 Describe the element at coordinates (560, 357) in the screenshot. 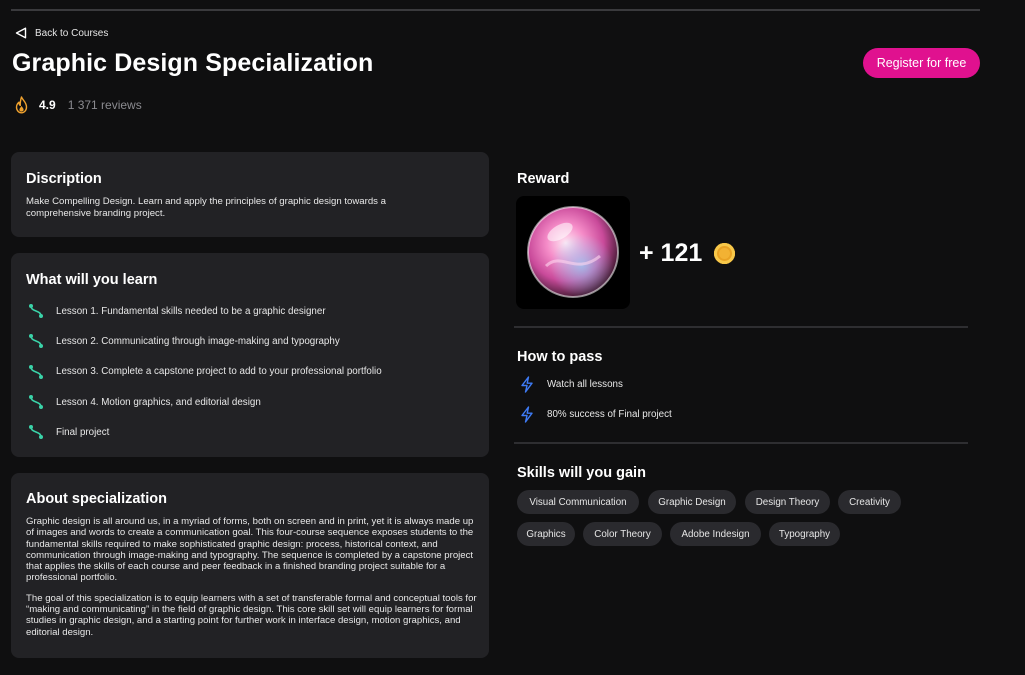

I see `how-to-pass-heading: How to pass` at that location.